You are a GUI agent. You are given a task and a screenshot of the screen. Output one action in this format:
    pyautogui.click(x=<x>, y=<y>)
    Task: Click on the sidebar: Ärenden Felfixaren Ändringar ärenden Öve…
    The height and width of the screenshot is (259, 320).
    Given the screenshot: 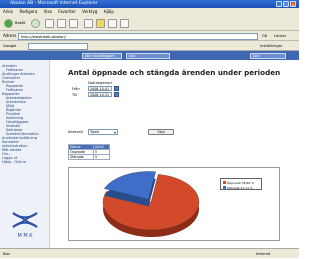 What is the action you would take?
    pyautogui.click(x=25, y=154)
    